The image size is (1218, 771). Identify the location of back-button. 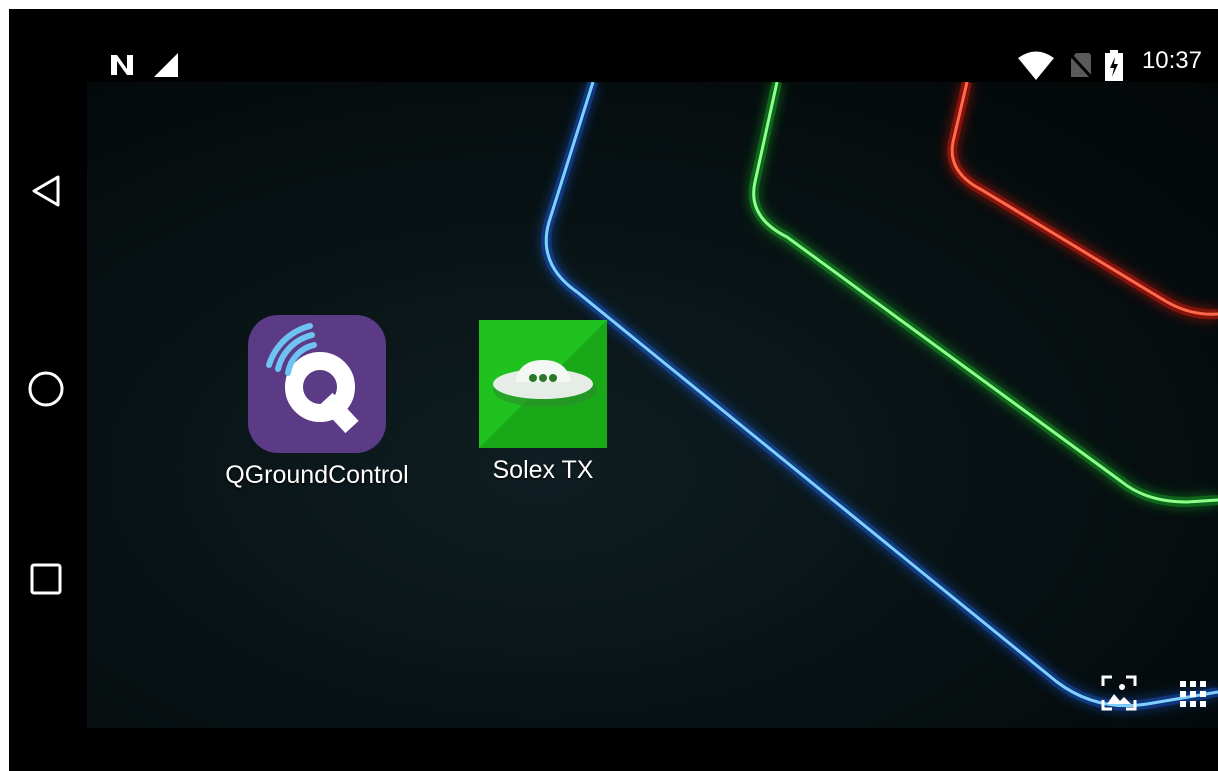
(46, 191).